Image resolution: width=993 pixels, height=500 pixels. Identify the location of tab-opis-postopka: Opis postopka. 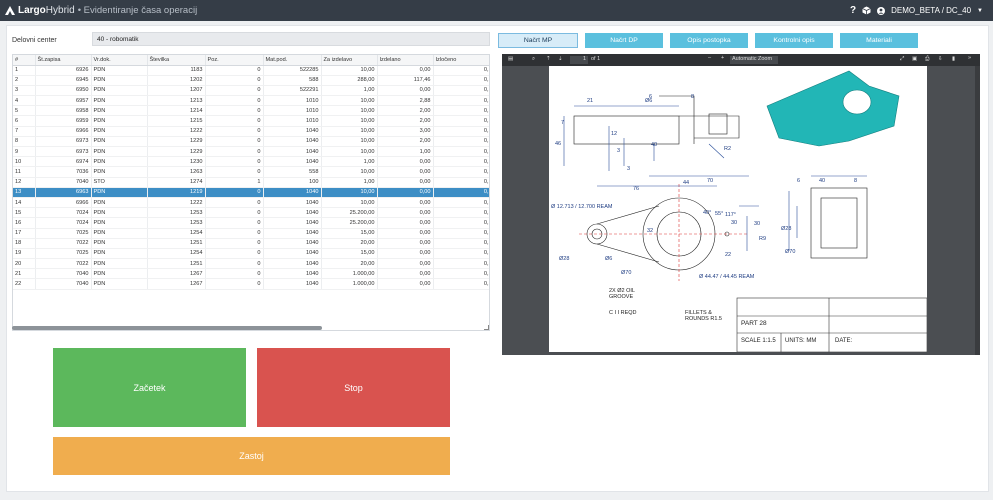
(709, 40).